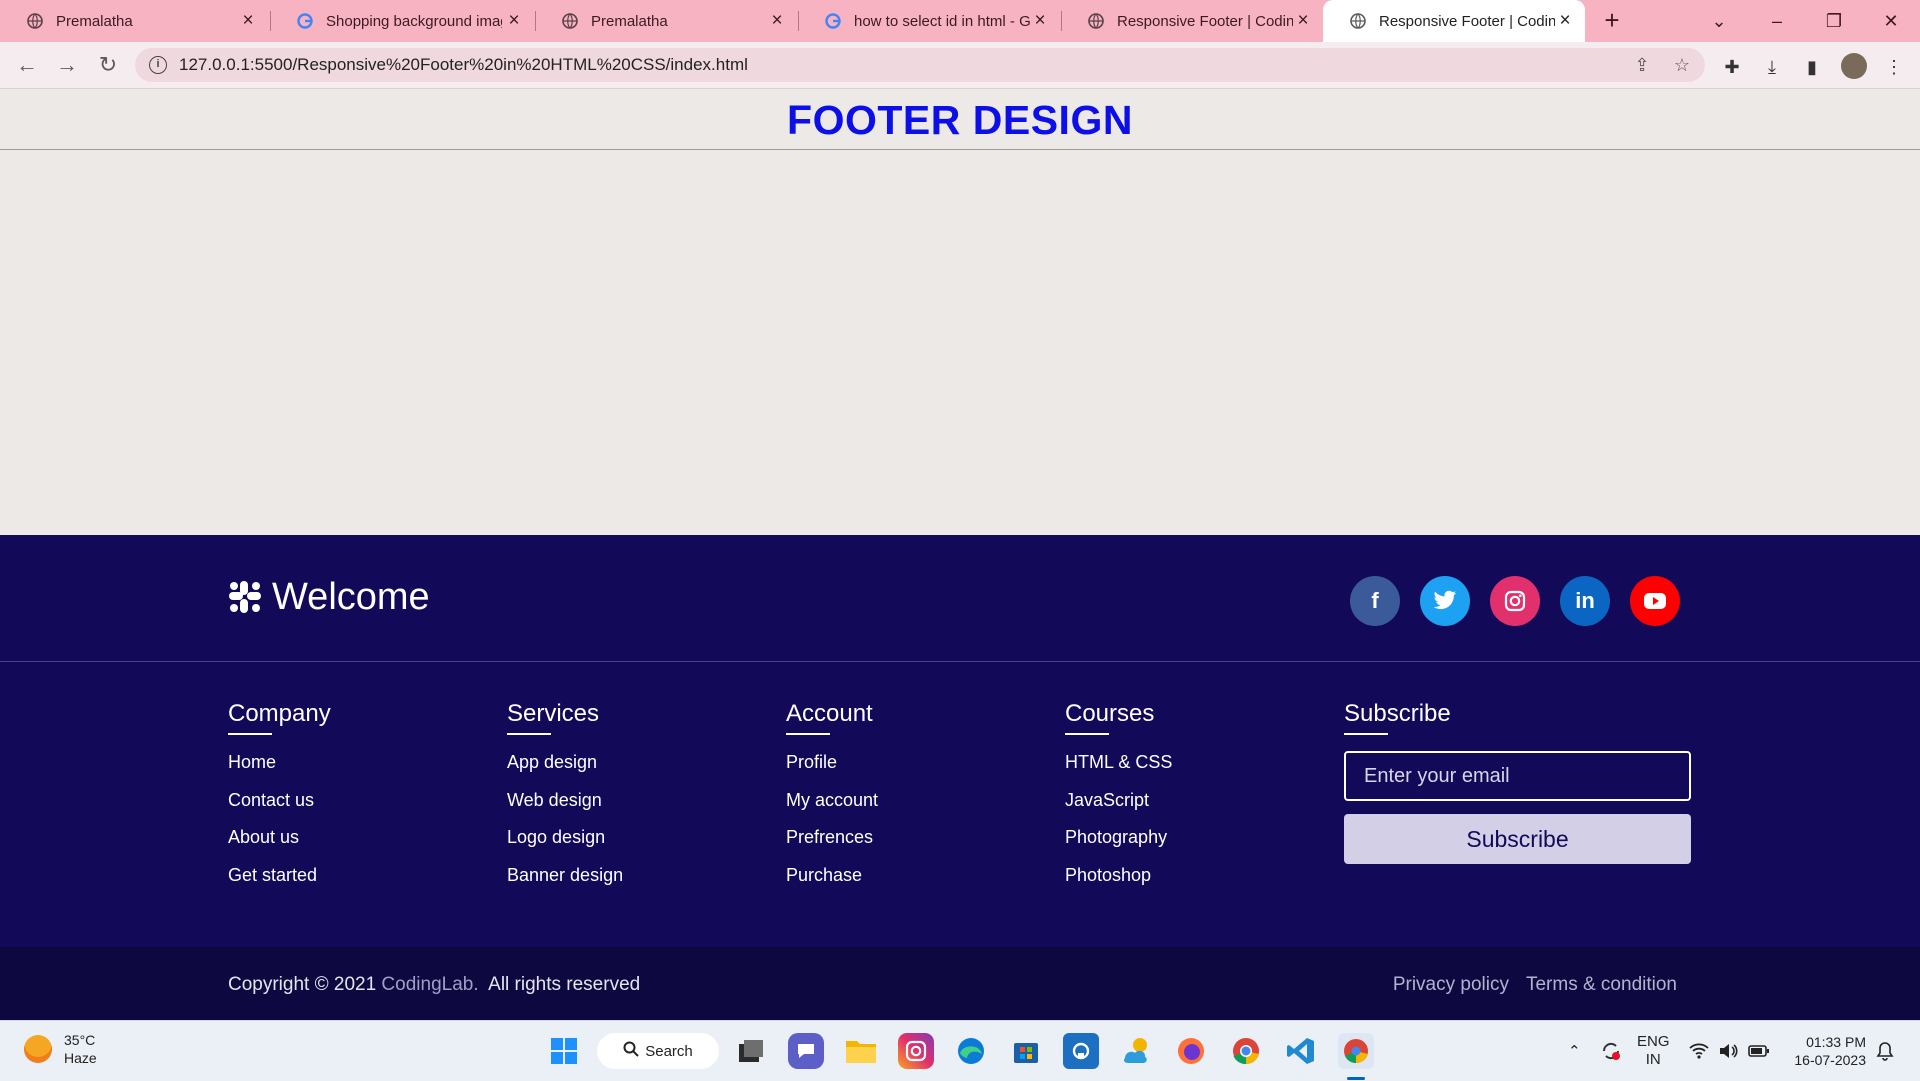  I want to click on chrome-profile-active-icon, so click(1356, 1051).